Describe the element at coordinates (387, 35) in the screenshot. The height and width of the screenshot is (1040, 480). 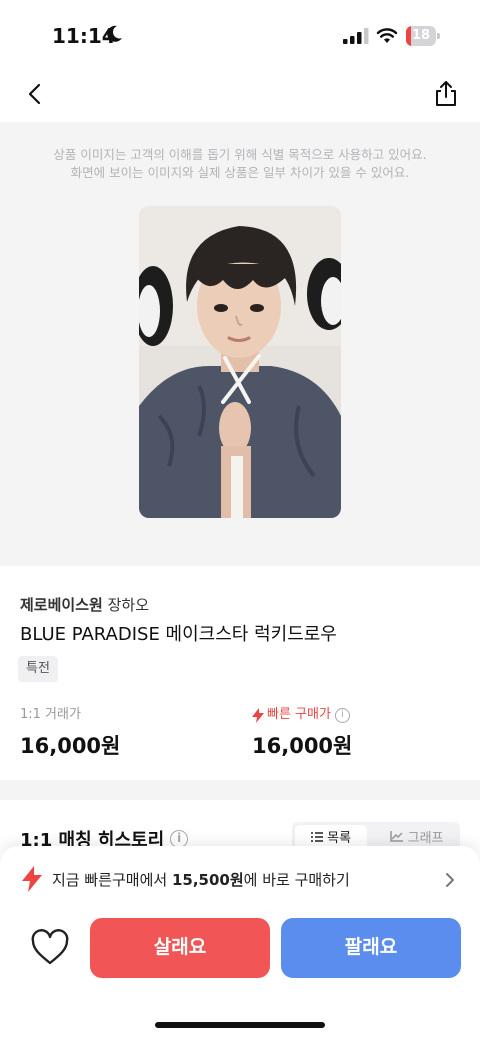
I see `wifi-icon` at that location.